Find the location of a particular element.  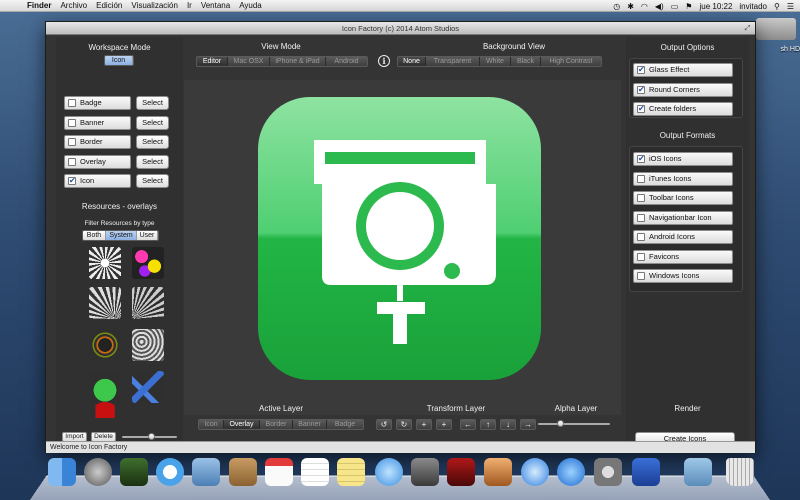

menu-ventana: Ventana is located at coordinates (215, 5).